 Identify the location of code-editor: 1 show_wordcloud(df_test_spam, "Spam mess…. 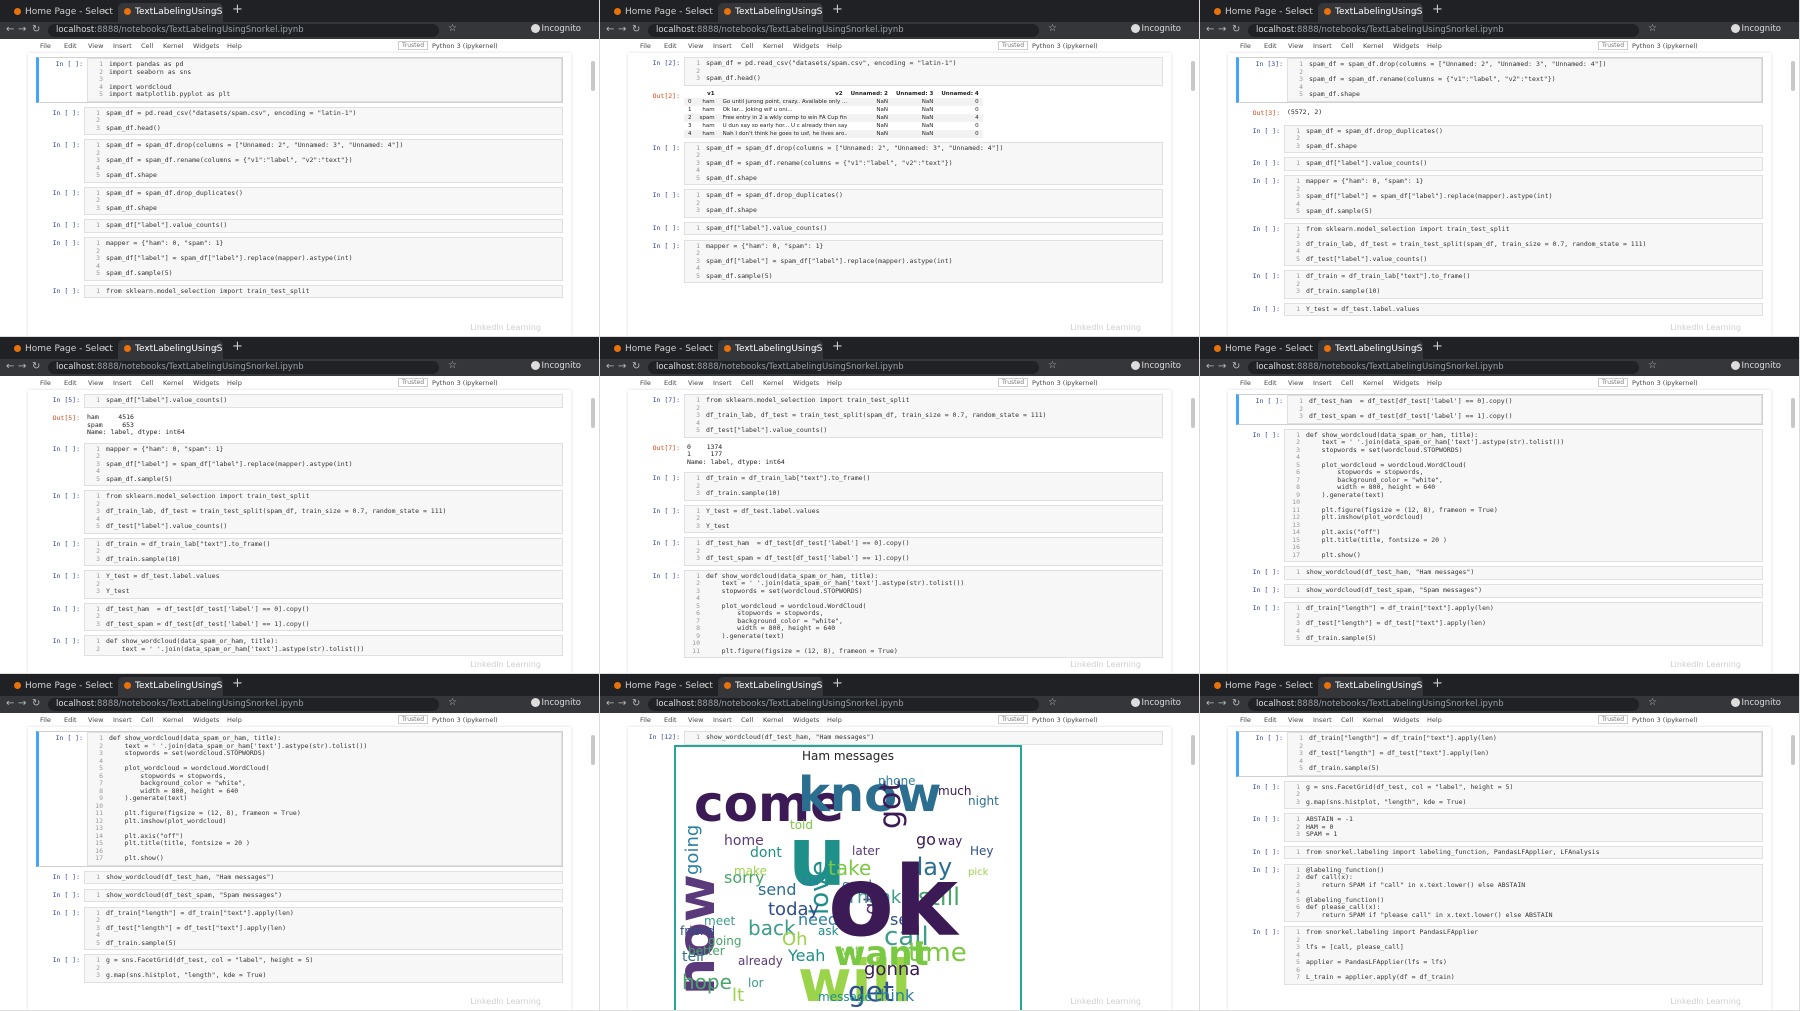
(1523, 591).